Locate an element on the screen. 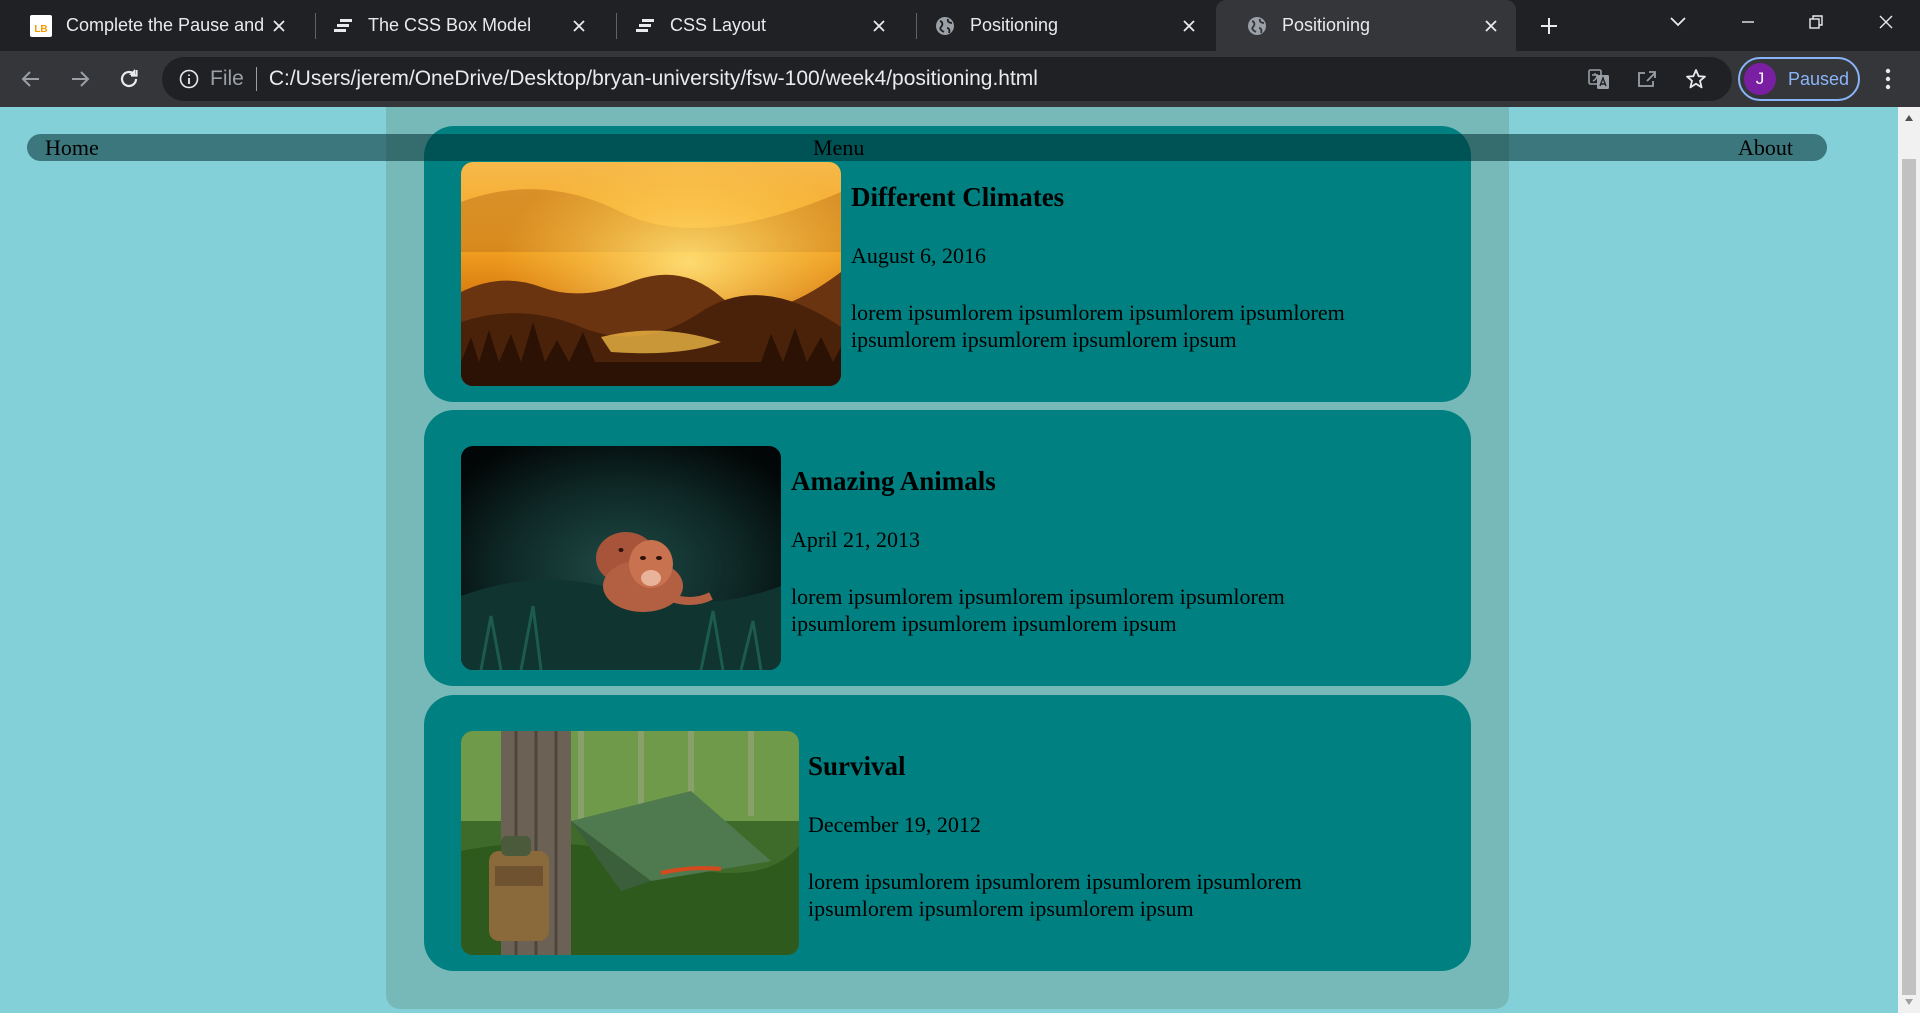  tab-css-layout: CSS Layout is located at coordinates (754, 25).